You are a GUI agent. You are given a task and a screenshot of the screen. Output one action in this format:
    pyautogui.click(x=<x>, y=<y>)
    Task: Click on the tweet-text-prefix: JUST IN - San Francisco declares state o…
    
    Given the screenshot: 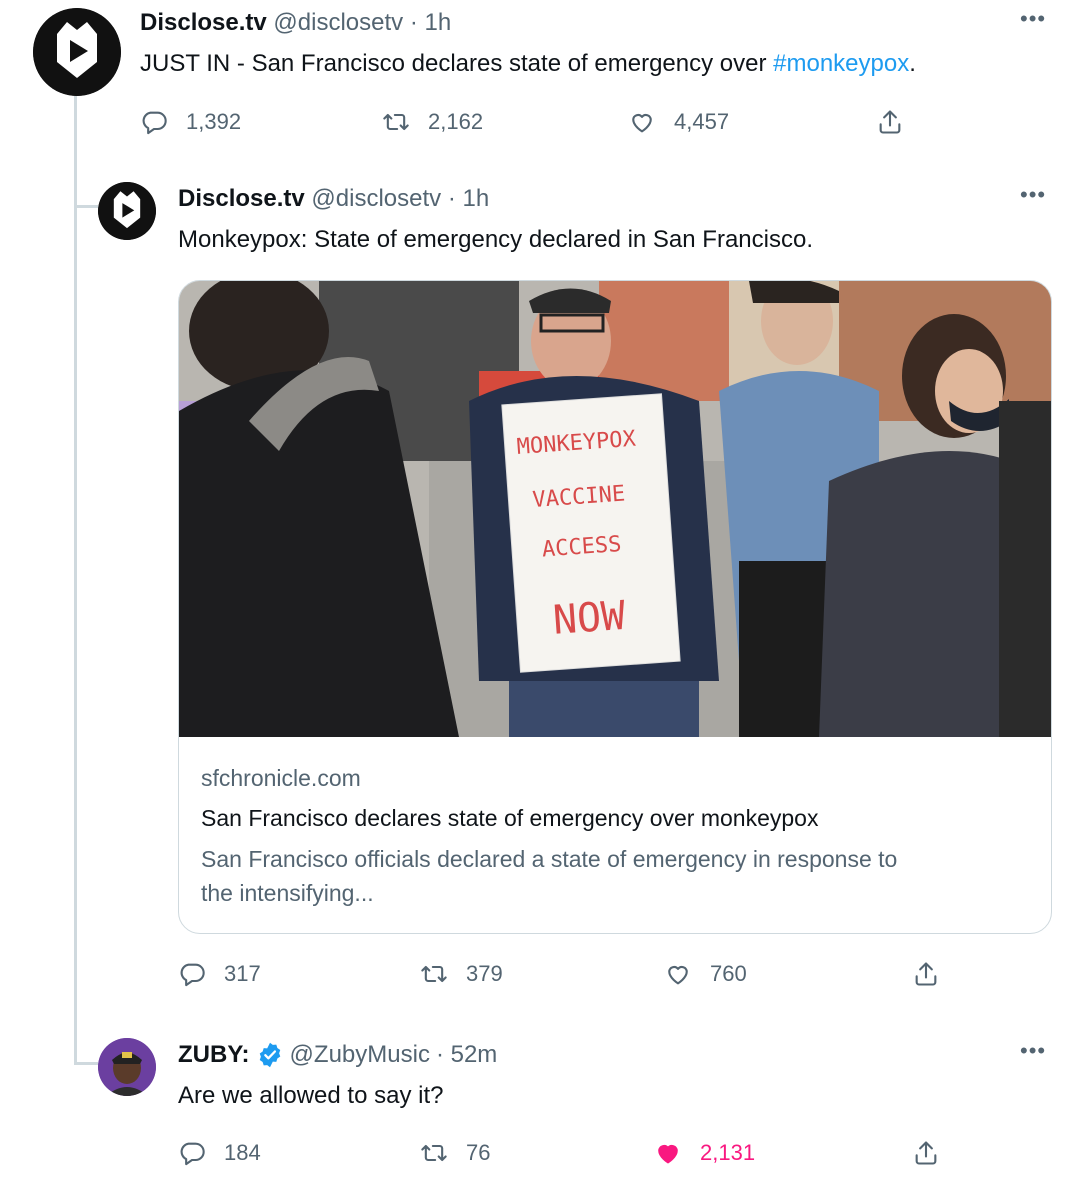 What is the action you would take?
    pyautogui.click(x=457, y=63)
    